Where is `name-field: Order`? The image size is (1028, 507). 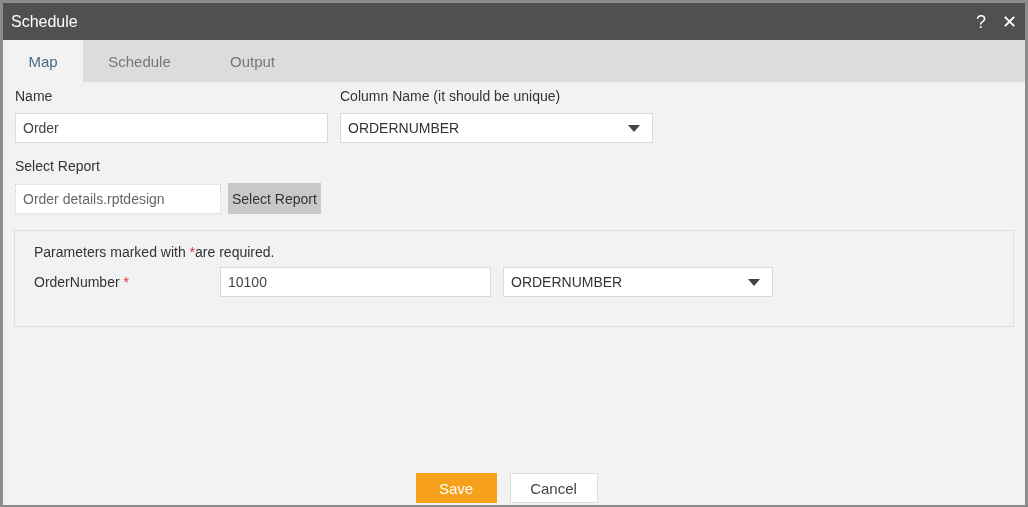 name-field: Order is located at coordinates (171, 128).